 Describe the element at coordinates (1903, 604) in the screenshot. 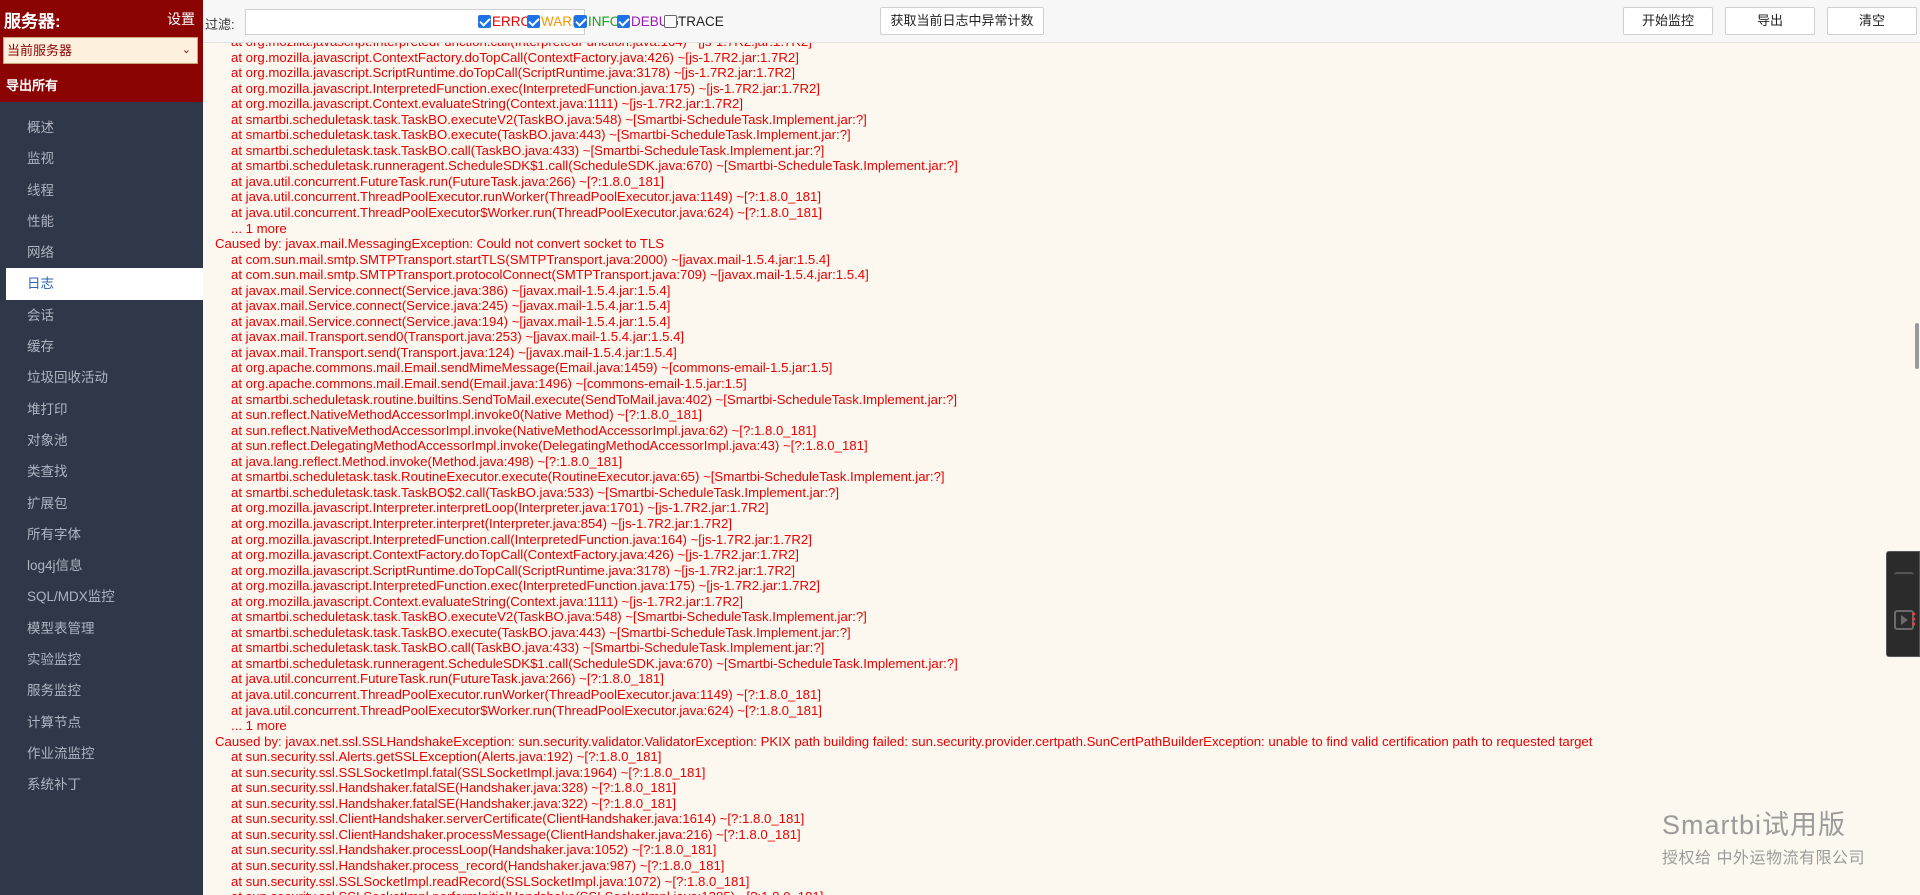

I see `floating-toolbar: • • •` at that location.